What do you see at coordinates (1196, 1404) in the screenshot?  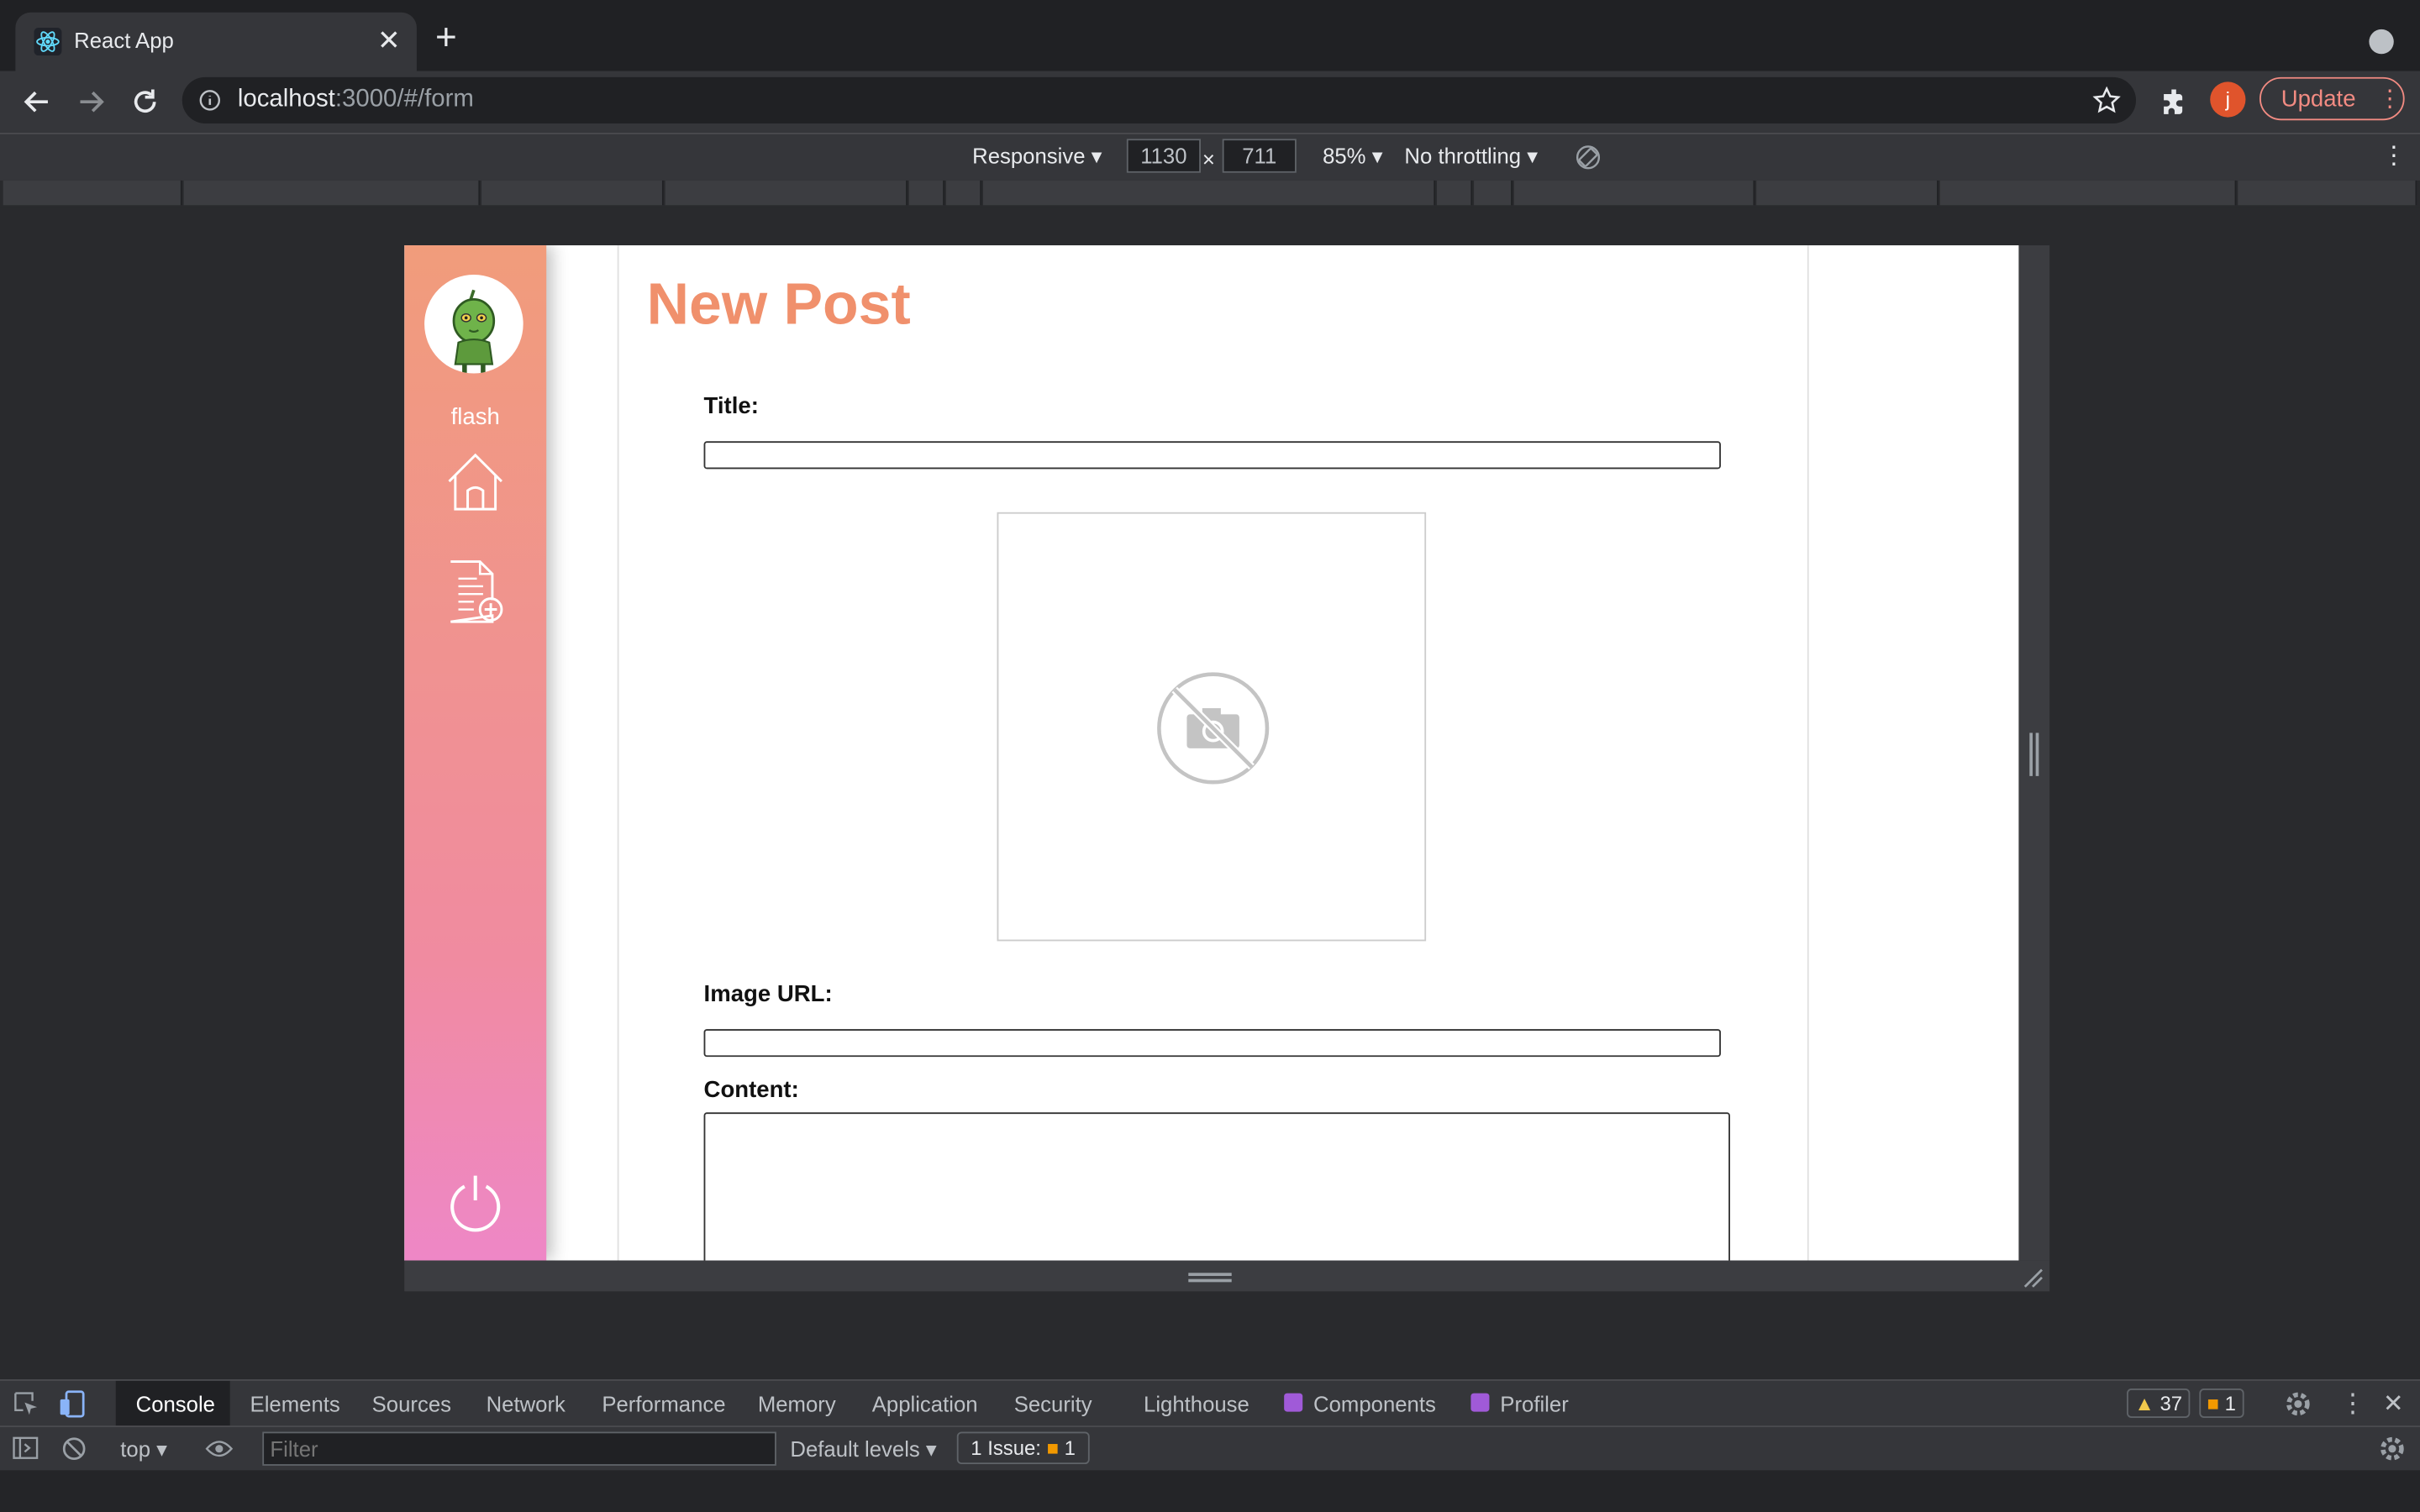 I see `devtools-tab-lighthouse: Lighthouse` at bounding box center [1196, 1404].